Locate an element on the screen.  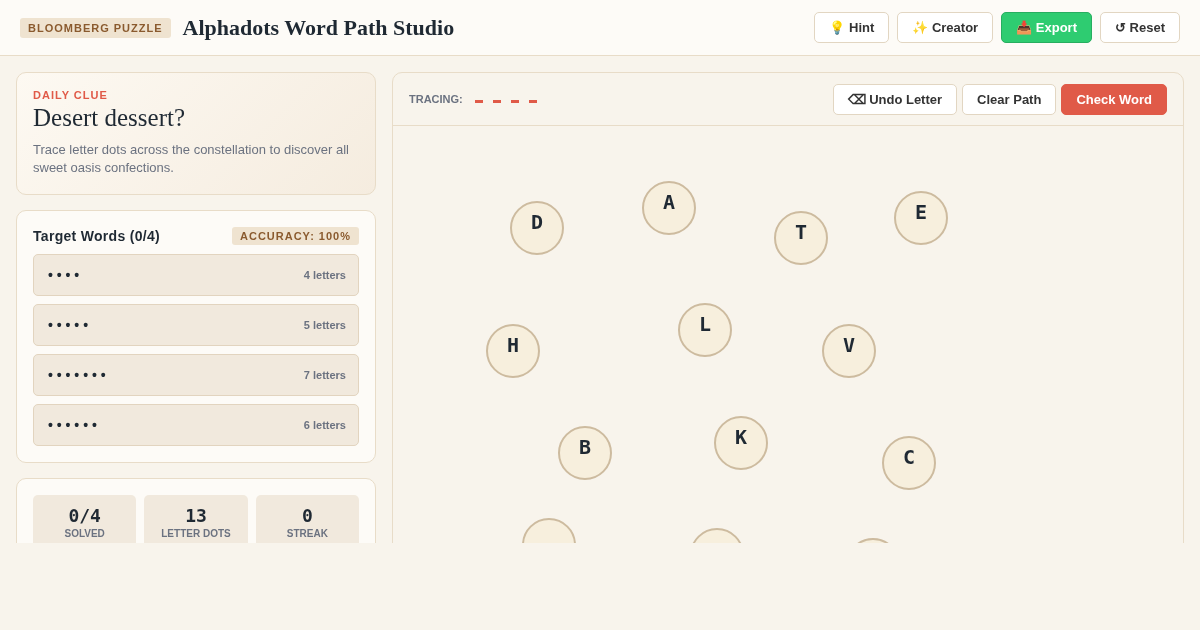
header-button: 💡 Hint is located at coordinates (852, 27).